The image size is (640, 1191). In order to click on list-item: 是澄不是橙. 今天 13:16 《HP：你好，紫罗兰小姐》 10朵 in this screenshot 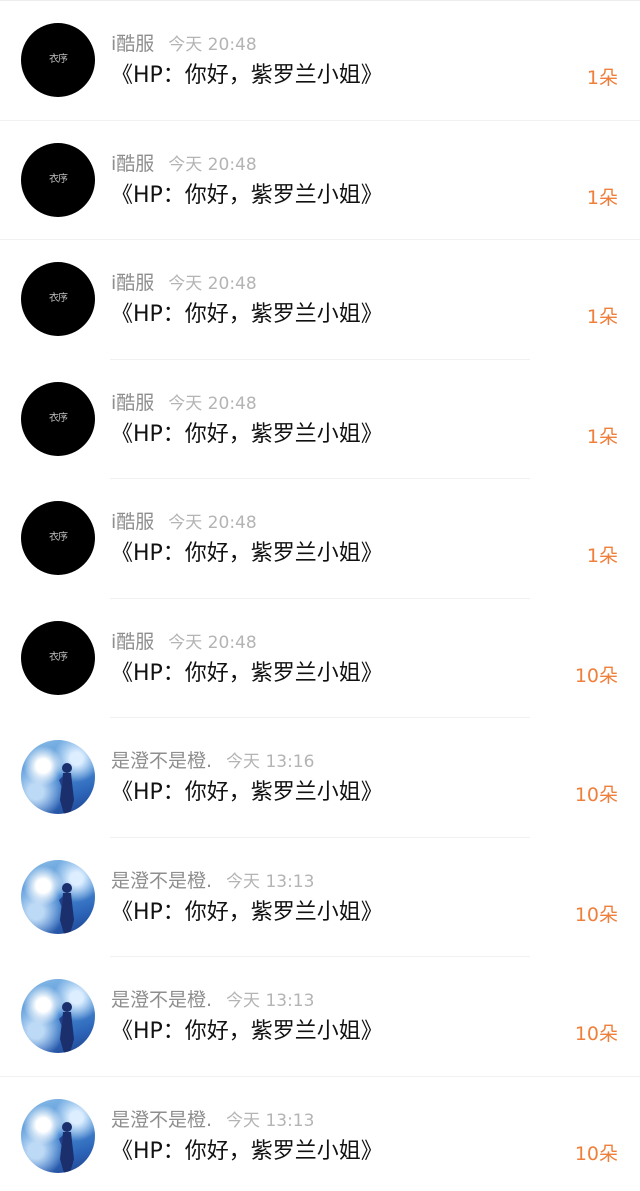, I will do `click(320, 778)`.